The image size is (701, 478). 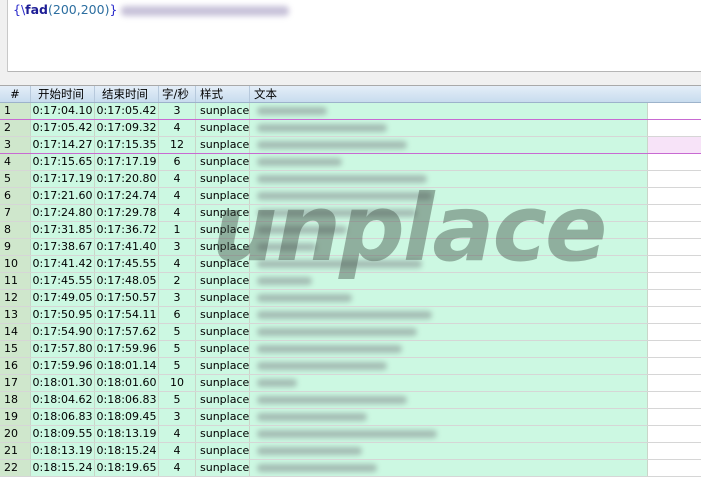 What do you see at coordinates (205, 10) in the screenshot?
I see `blurred-subtitle-text` at bounding box center [205, 10].